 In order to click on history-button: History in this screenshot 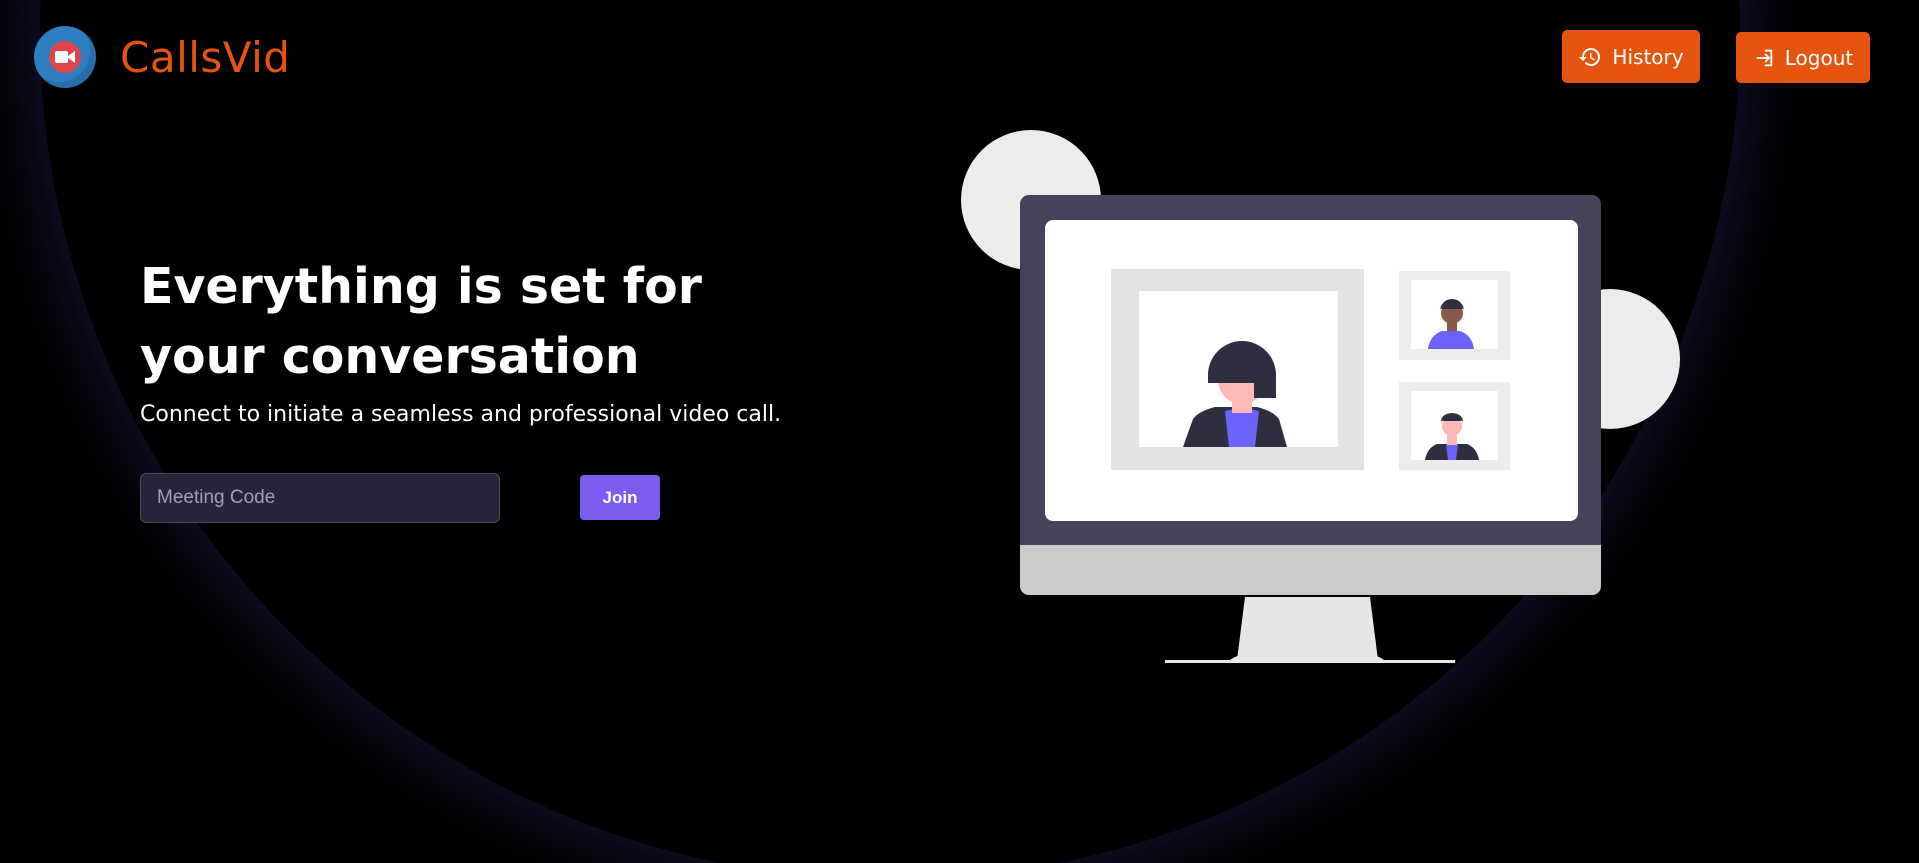, I will do `click(1631, 56)`.